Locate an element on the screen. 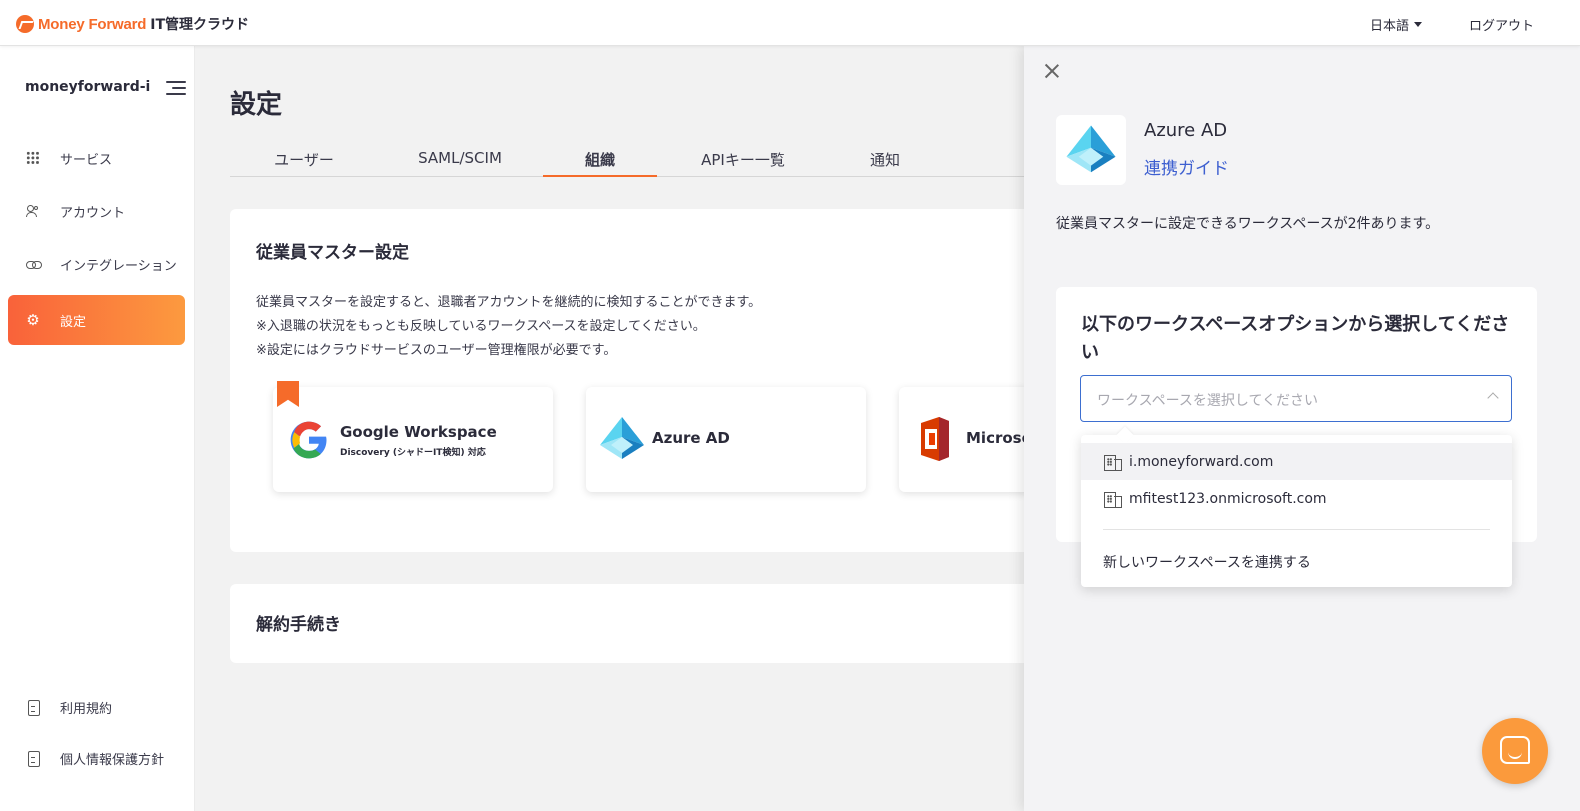 This screenshot has width=1580, height=811. description-line: 従業員マスターを設定すると、退職者アカウントを継続的に検知することができます。 is located at coordinates (509, 302).